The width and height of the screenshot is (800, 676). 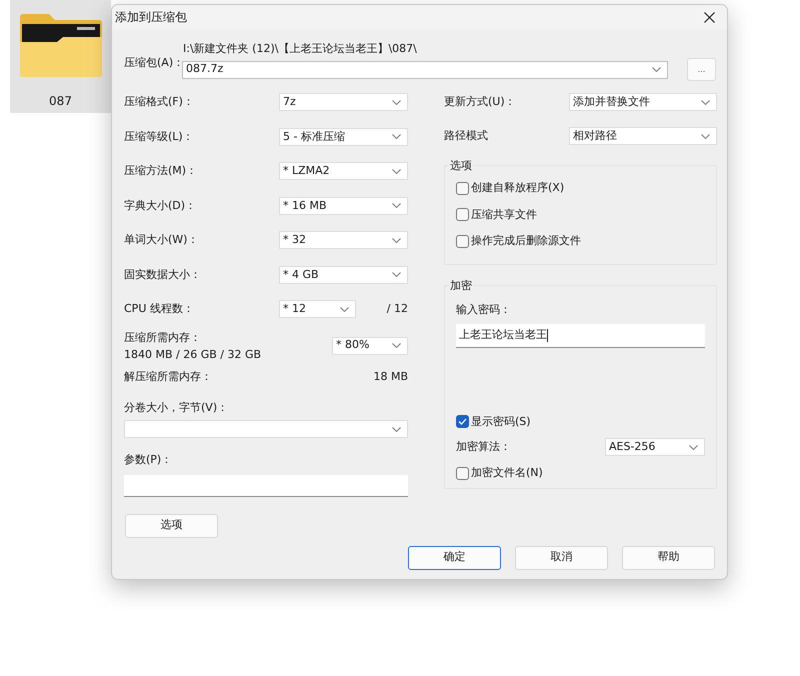 I want to click on window-title: 添加到压缩包, so click(x=151, y=17).